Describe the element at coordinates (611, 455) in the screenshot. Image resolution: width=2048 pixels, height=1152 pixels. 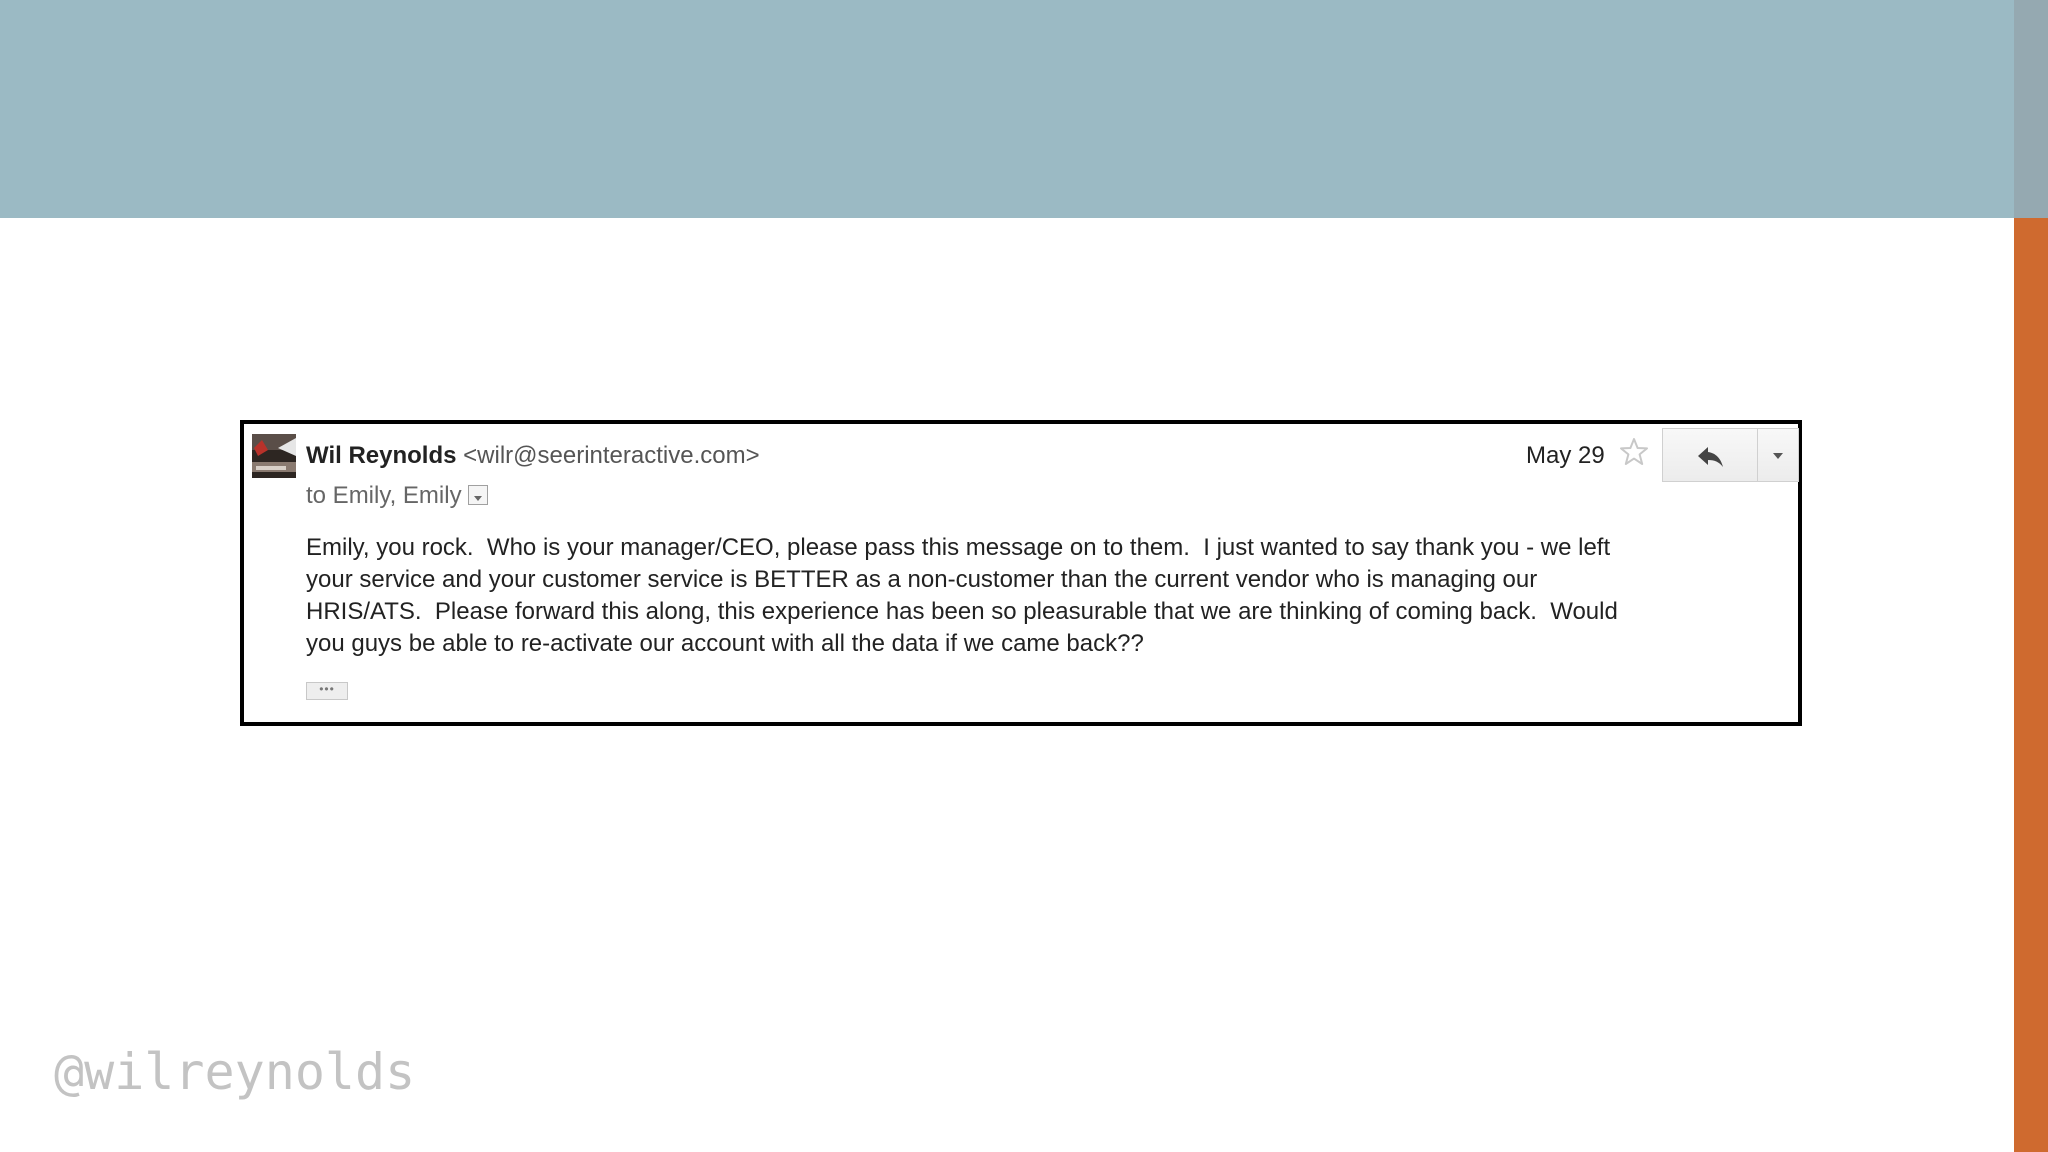
I see `sender-email: <wilr@seerinteractive.com>` at that location.